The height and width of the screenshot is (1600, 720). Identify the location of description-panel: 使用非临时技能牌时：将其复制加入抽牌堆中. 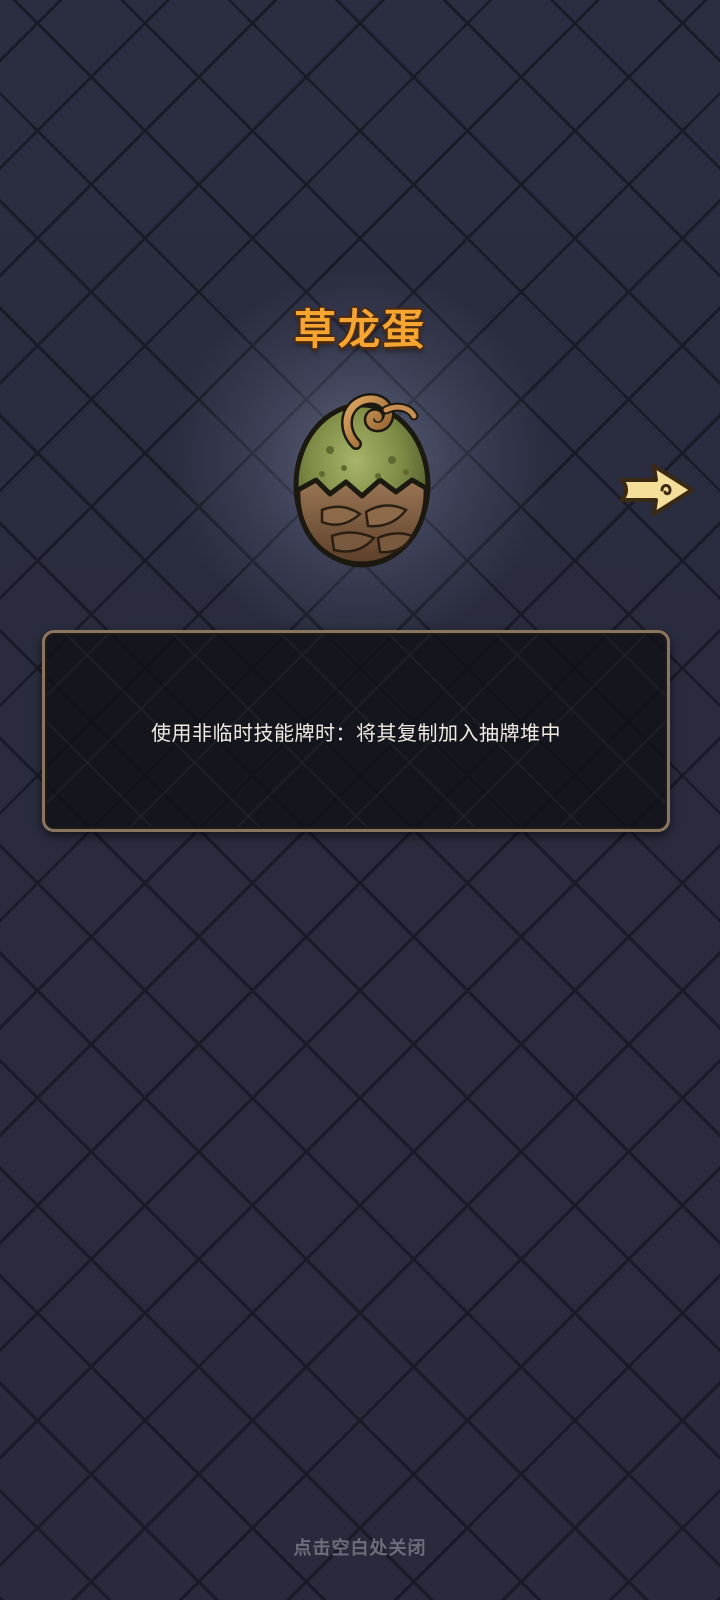
(356, 731).